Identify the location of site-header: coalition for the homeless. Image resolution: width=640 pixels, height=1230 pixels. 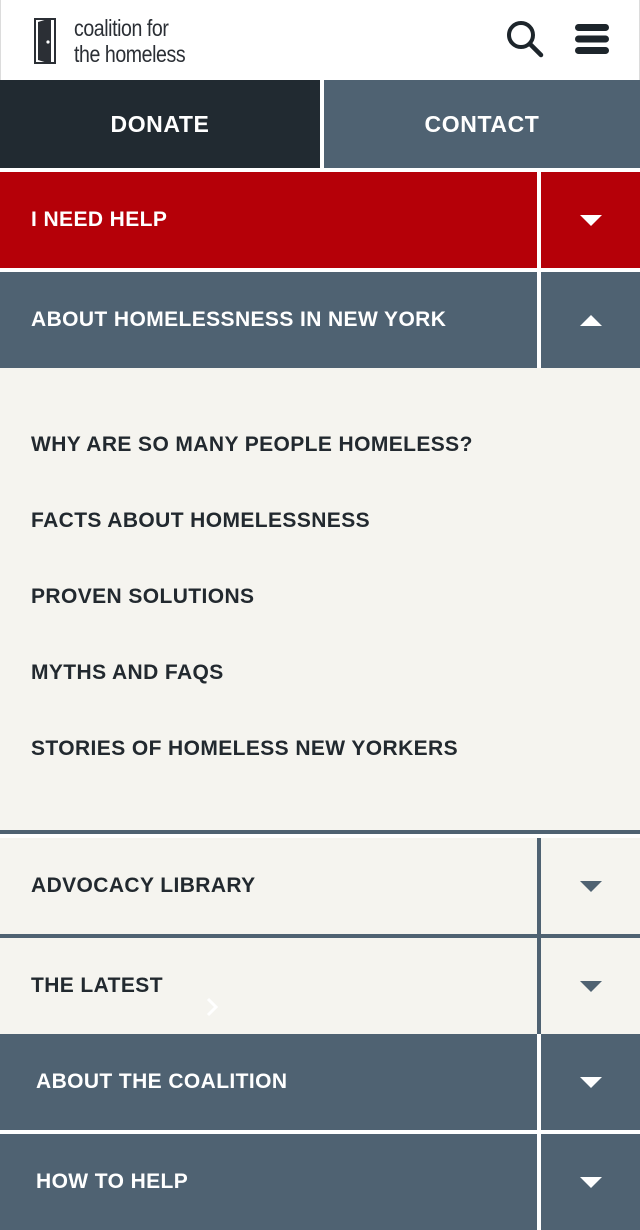
(320, 40).